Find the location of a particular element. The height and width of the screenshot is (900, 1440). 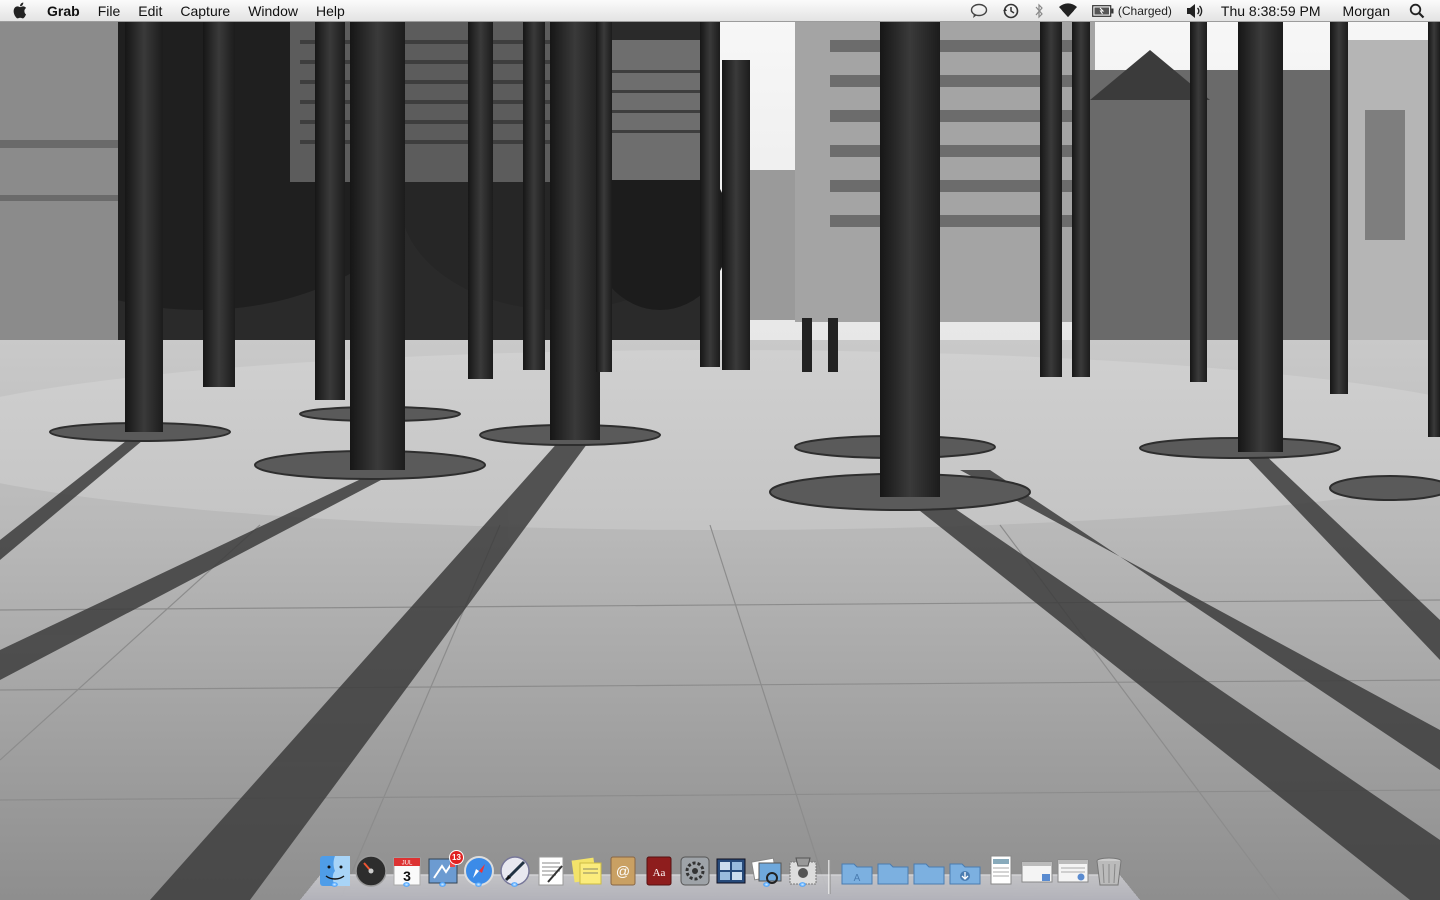

user-menu: Morgan is located at coordinates (1366, 11).